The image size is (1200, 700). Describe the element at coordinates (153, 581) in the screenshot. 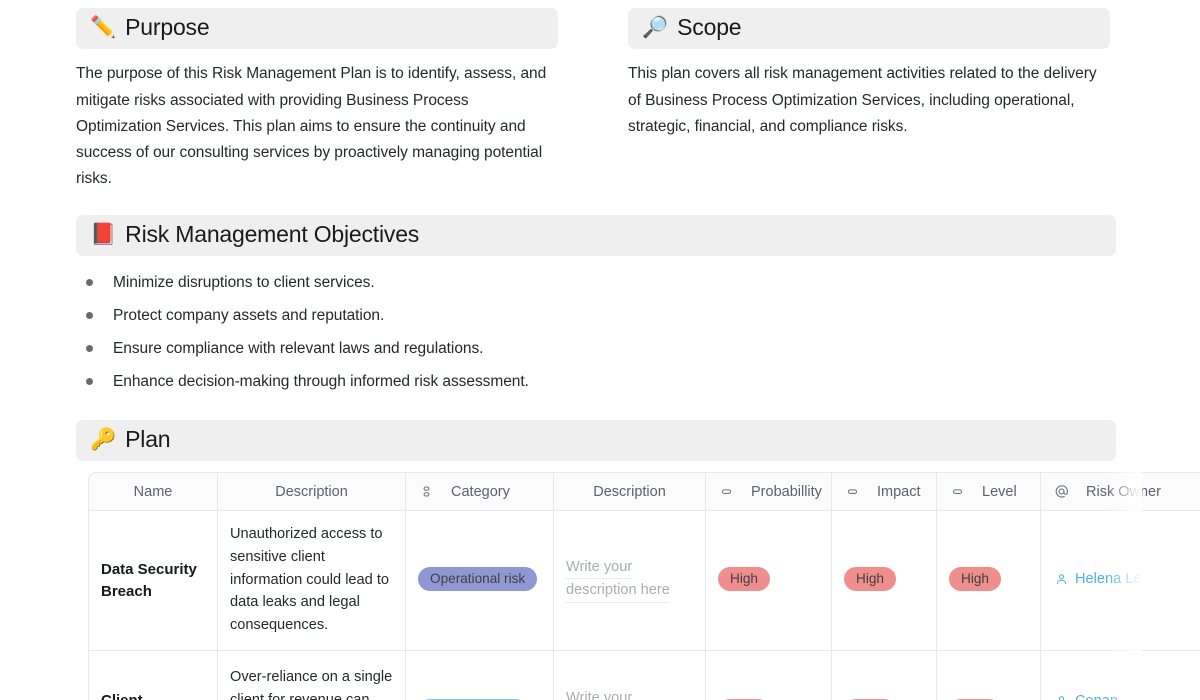

I see `cell-name: Data Security Breach` at that location.